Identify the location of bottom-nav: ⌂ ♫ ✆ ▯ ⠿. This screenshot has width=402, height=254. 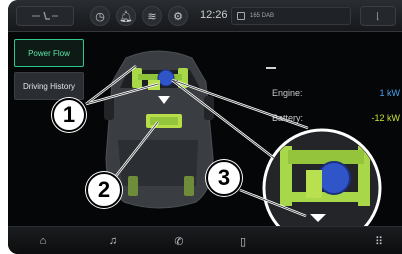
(205, 240).